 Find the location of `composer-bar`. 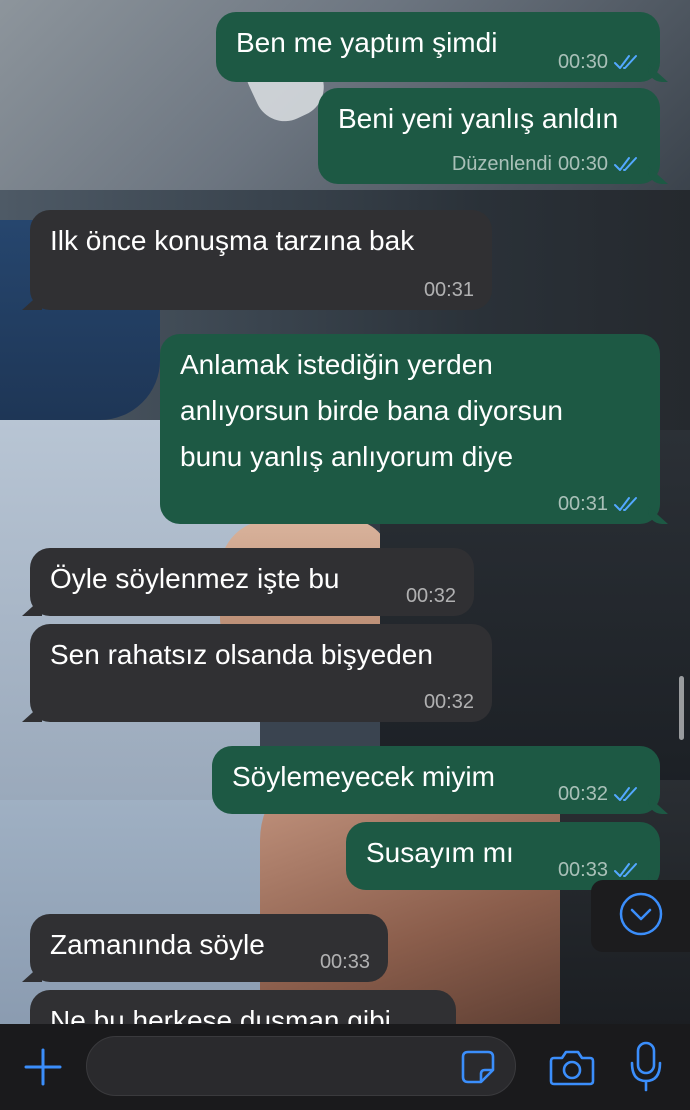

composer-bar is located at coordinates (345, 1067).